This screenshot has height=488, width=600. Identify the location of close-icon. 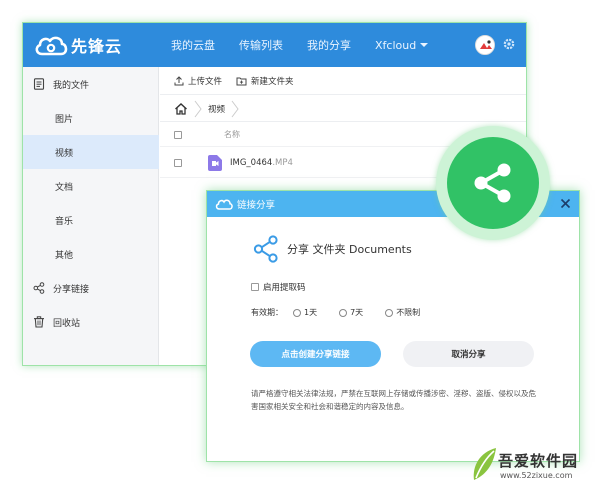
(565, 203).